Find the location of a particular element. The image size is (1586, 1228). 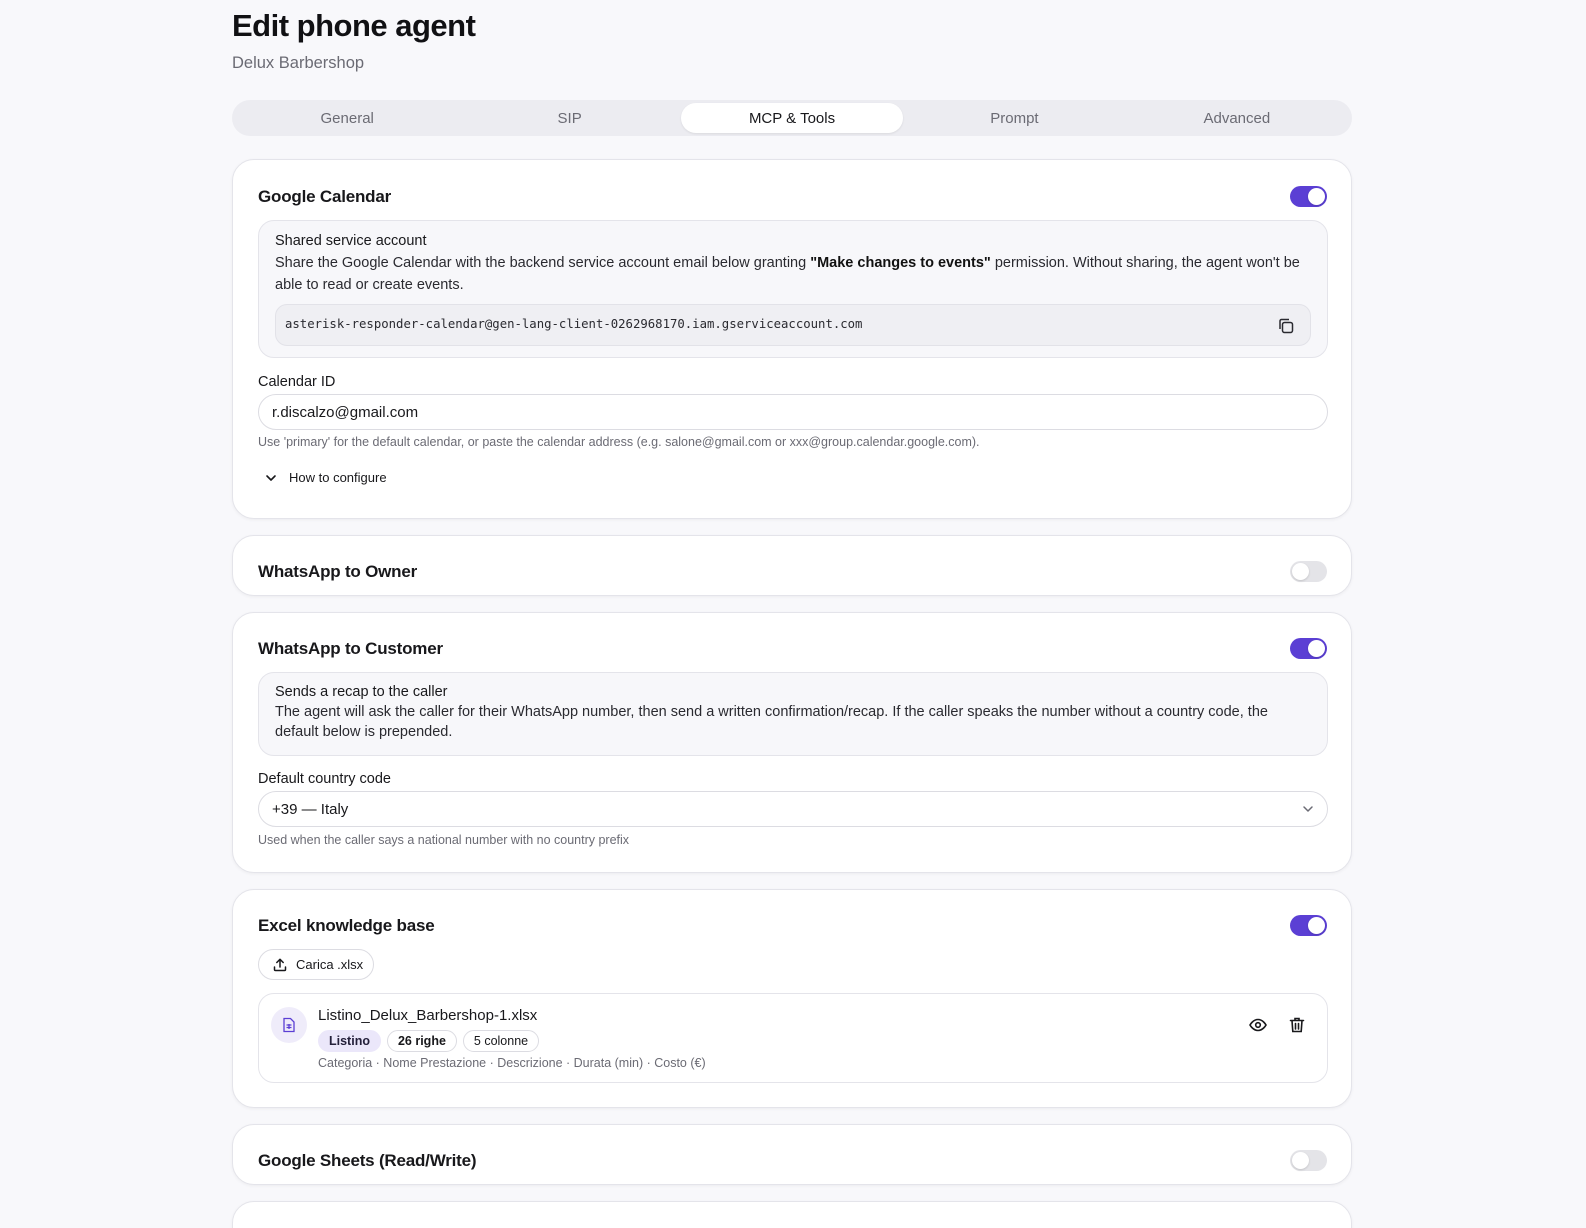

upload-xlsx-button: Carica .xlsx is located at coordinates (316, 964).